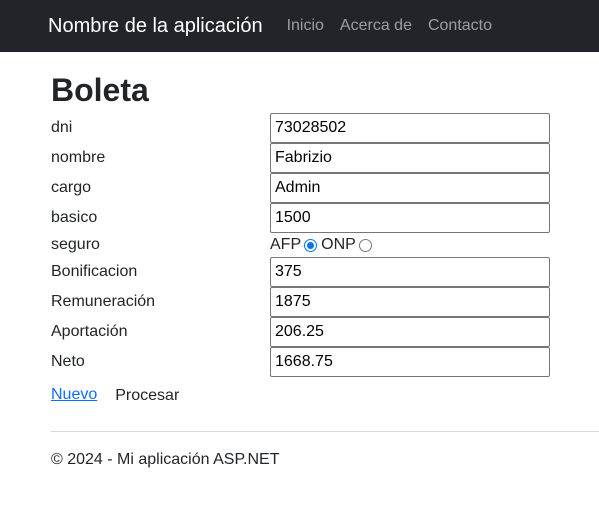 The width and height of the screenshot is (599, 509). What do you see at coordinates (365, 245) in the screenshot?
I see `onp-radio` at bounding box center [365, 245].